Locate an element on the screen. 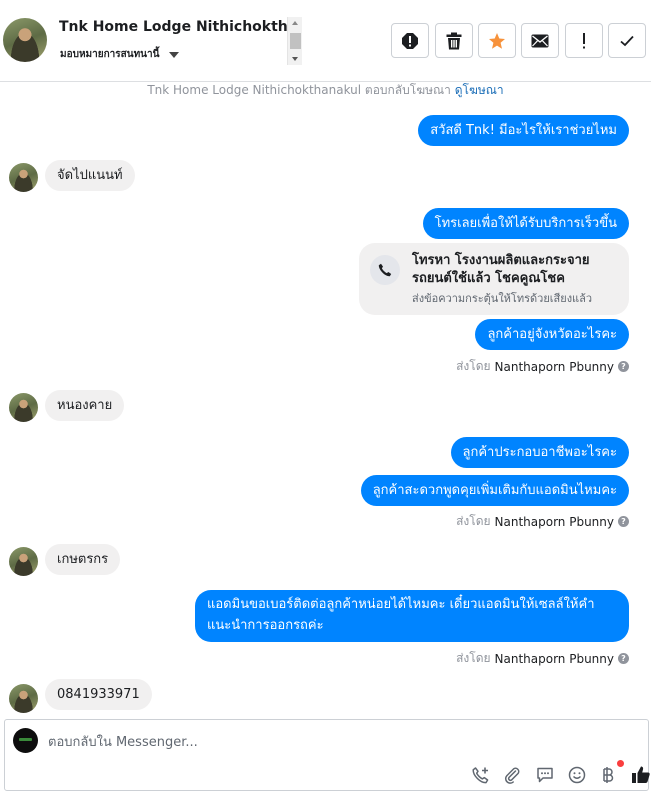  incoming-message: จัดไปแนนท์ is located at coordinates (90, 175).